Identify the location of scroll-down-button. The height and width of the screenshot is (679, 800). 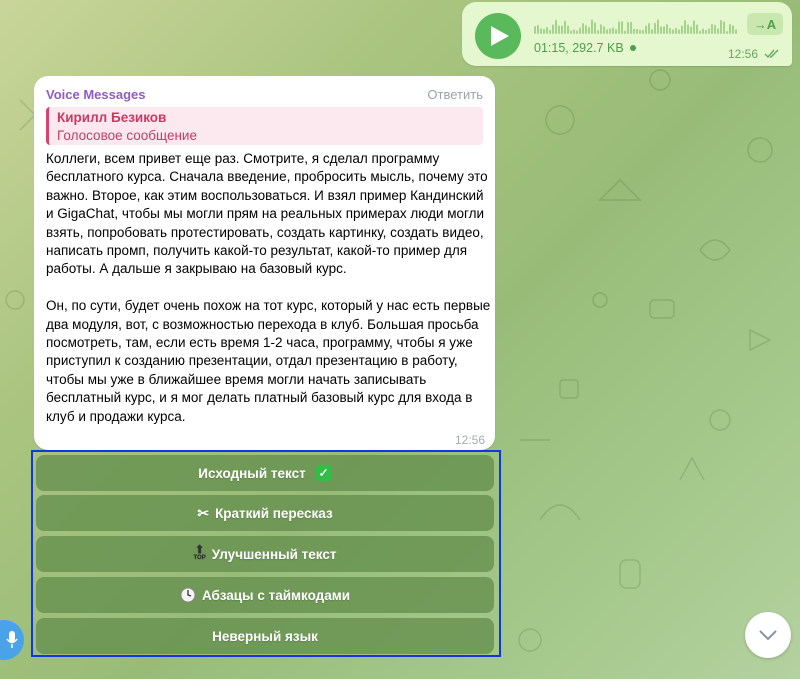
(768, 635).